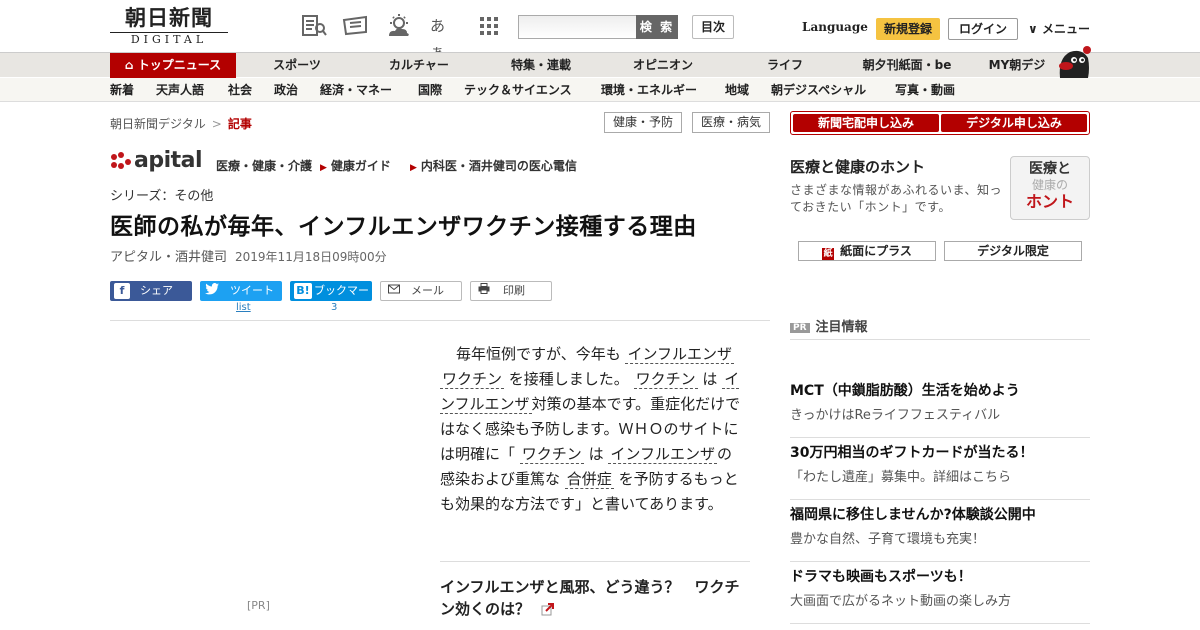  What do you see at coordinates (983, 29) in the screenshot?
I see `login-button: ログイン` at bounding box center [983, 29].